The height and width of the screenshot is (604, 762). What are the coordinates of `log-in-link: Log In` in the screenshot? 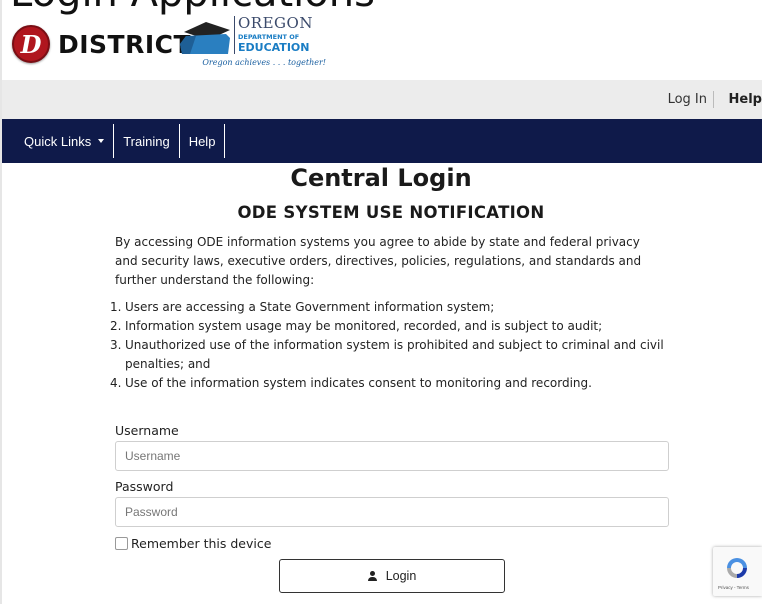 It's located at (691, 99).